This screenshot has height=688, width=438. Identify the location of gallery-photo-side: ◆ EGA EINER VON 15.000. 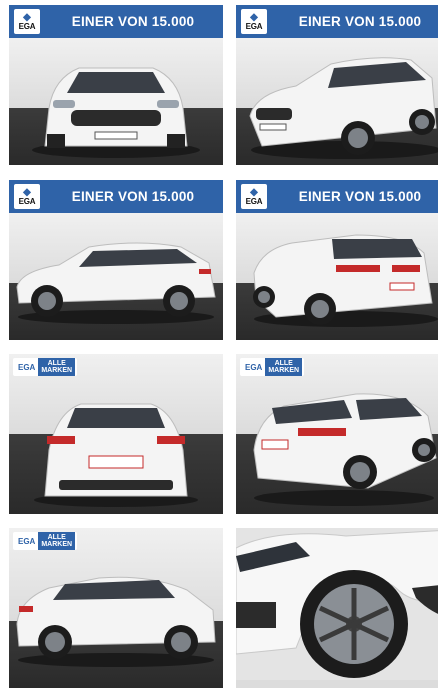
(116, 260).